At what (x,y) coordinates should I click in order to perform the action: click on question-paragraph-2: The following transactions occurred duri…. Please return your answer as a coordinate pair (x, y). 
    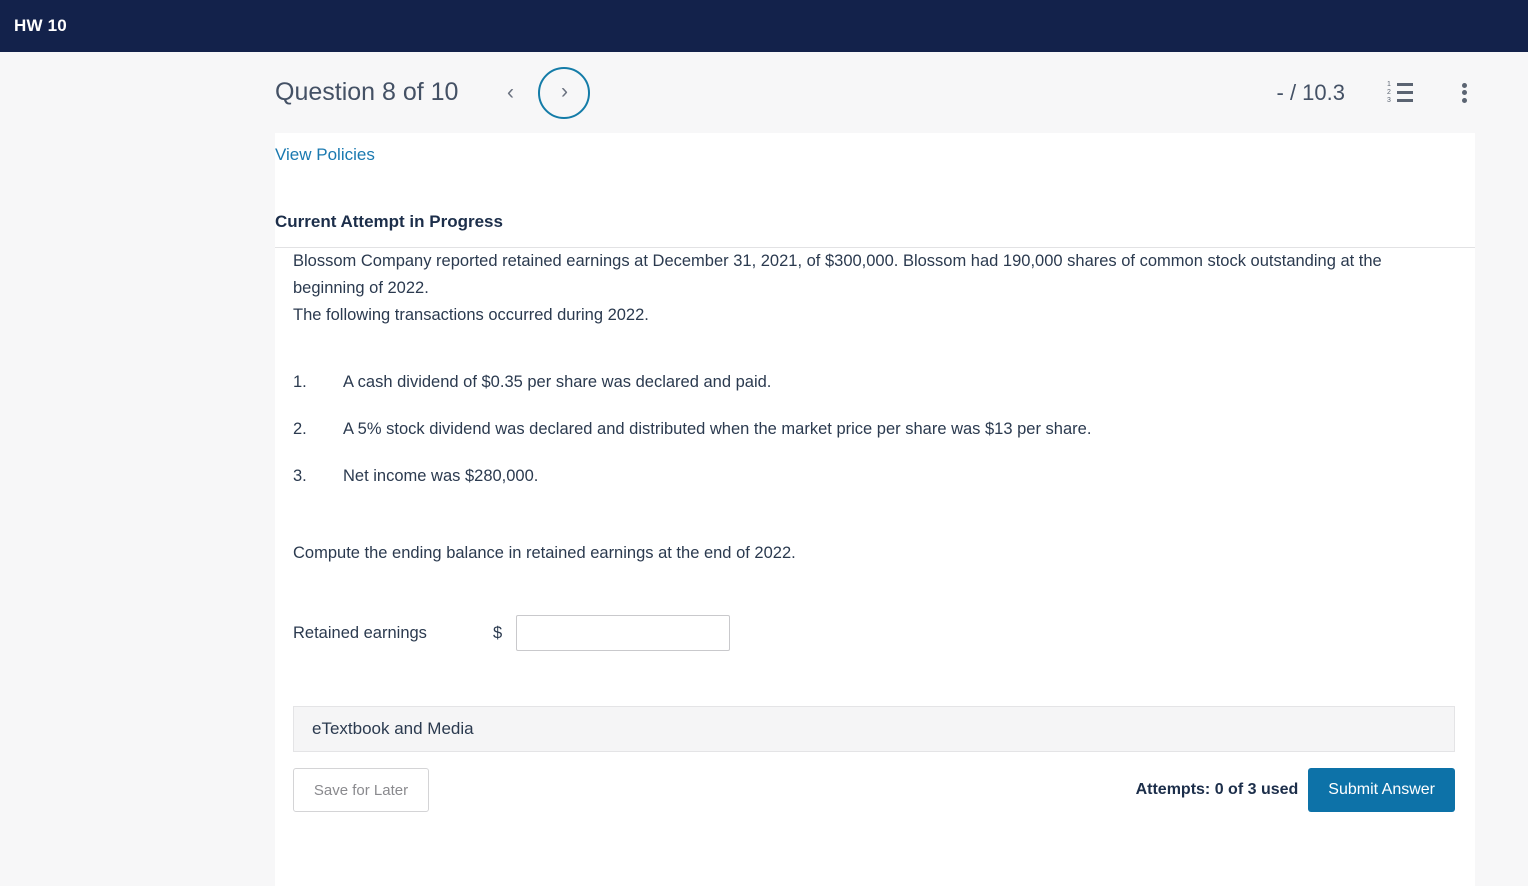
    Looking at the image, I should click on (471, 315).